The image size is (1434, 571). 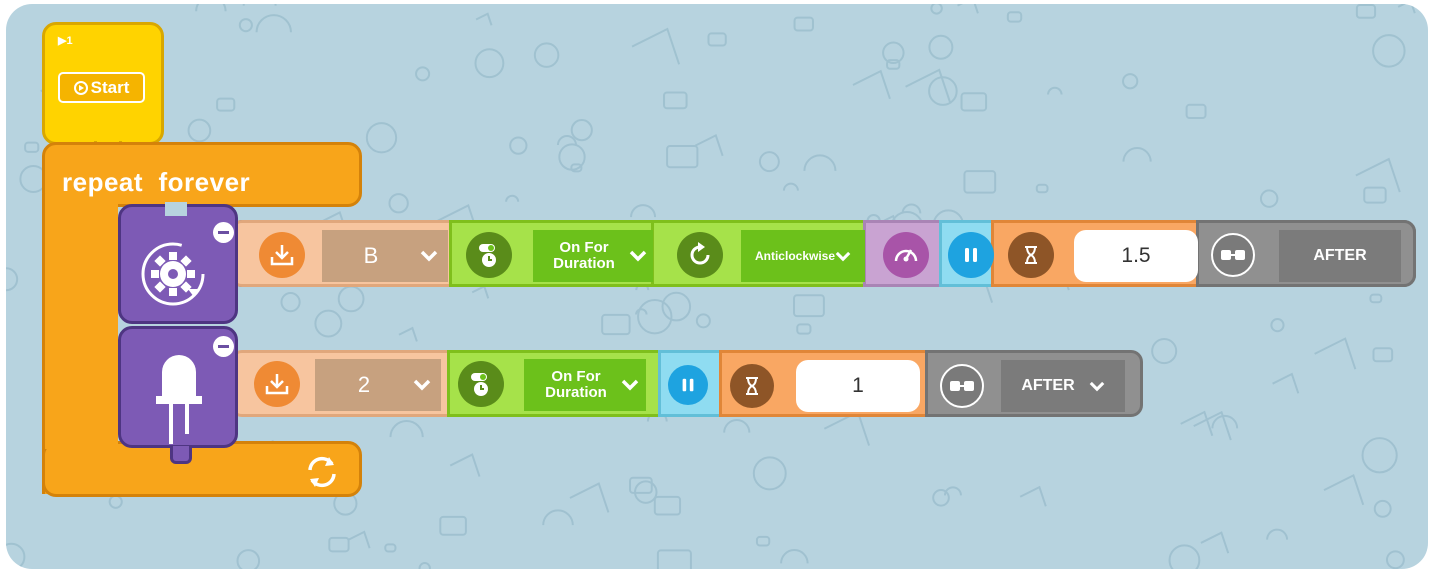 I want to click on timer-toggle-icon, so click(x=479, y=384).